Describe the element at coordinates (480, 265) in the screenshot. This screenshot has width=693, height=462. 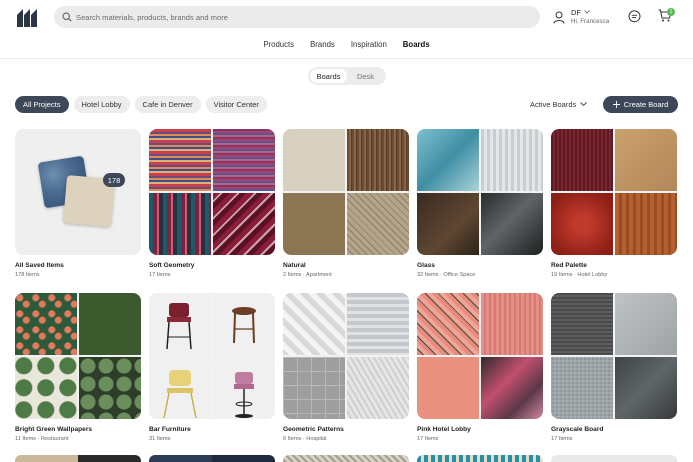
I see `board-title: Glass` at that location.